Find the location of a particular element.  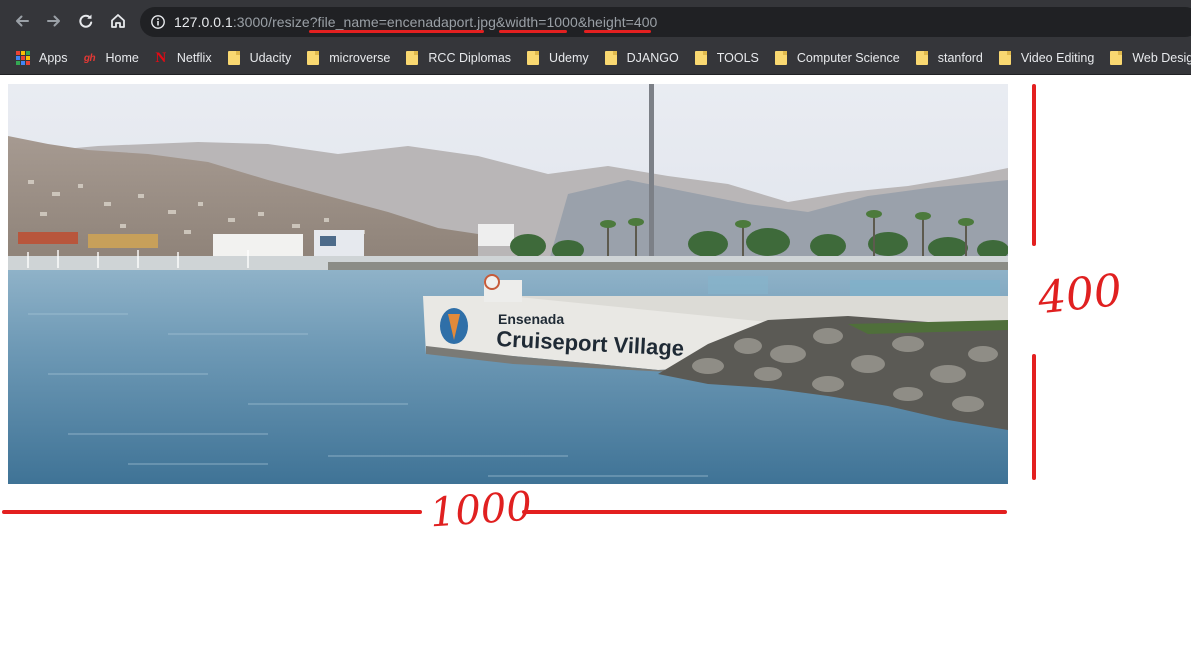

home-button is located at coordinates (118, 21).